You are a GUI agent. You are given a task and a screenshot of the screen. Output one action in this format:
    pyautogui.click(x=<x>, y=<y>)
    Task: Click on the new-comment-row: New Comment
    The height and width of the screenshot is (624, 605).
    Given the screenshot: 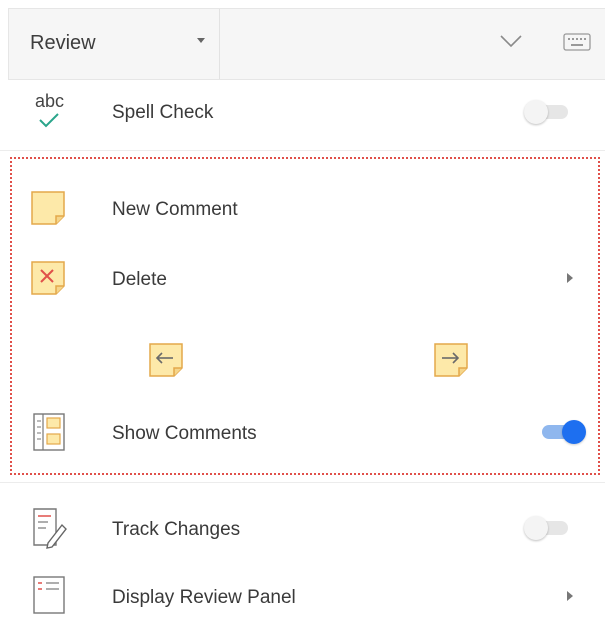 What is the action you would take?
    pyautogui.click(x=302, y=208)
    